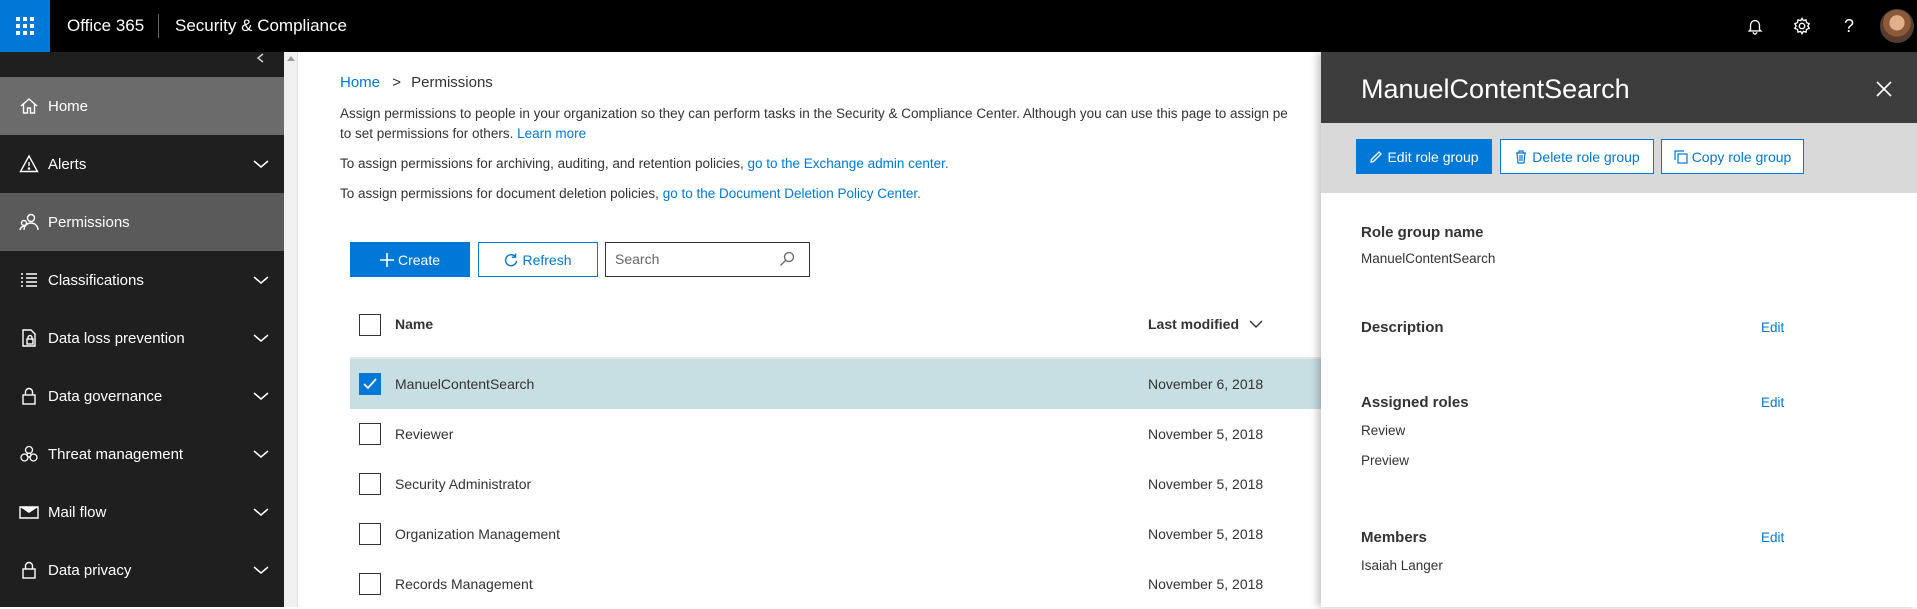 The image size is (1917, 609). I want to click on app-launcher-button, so click(25, 26).